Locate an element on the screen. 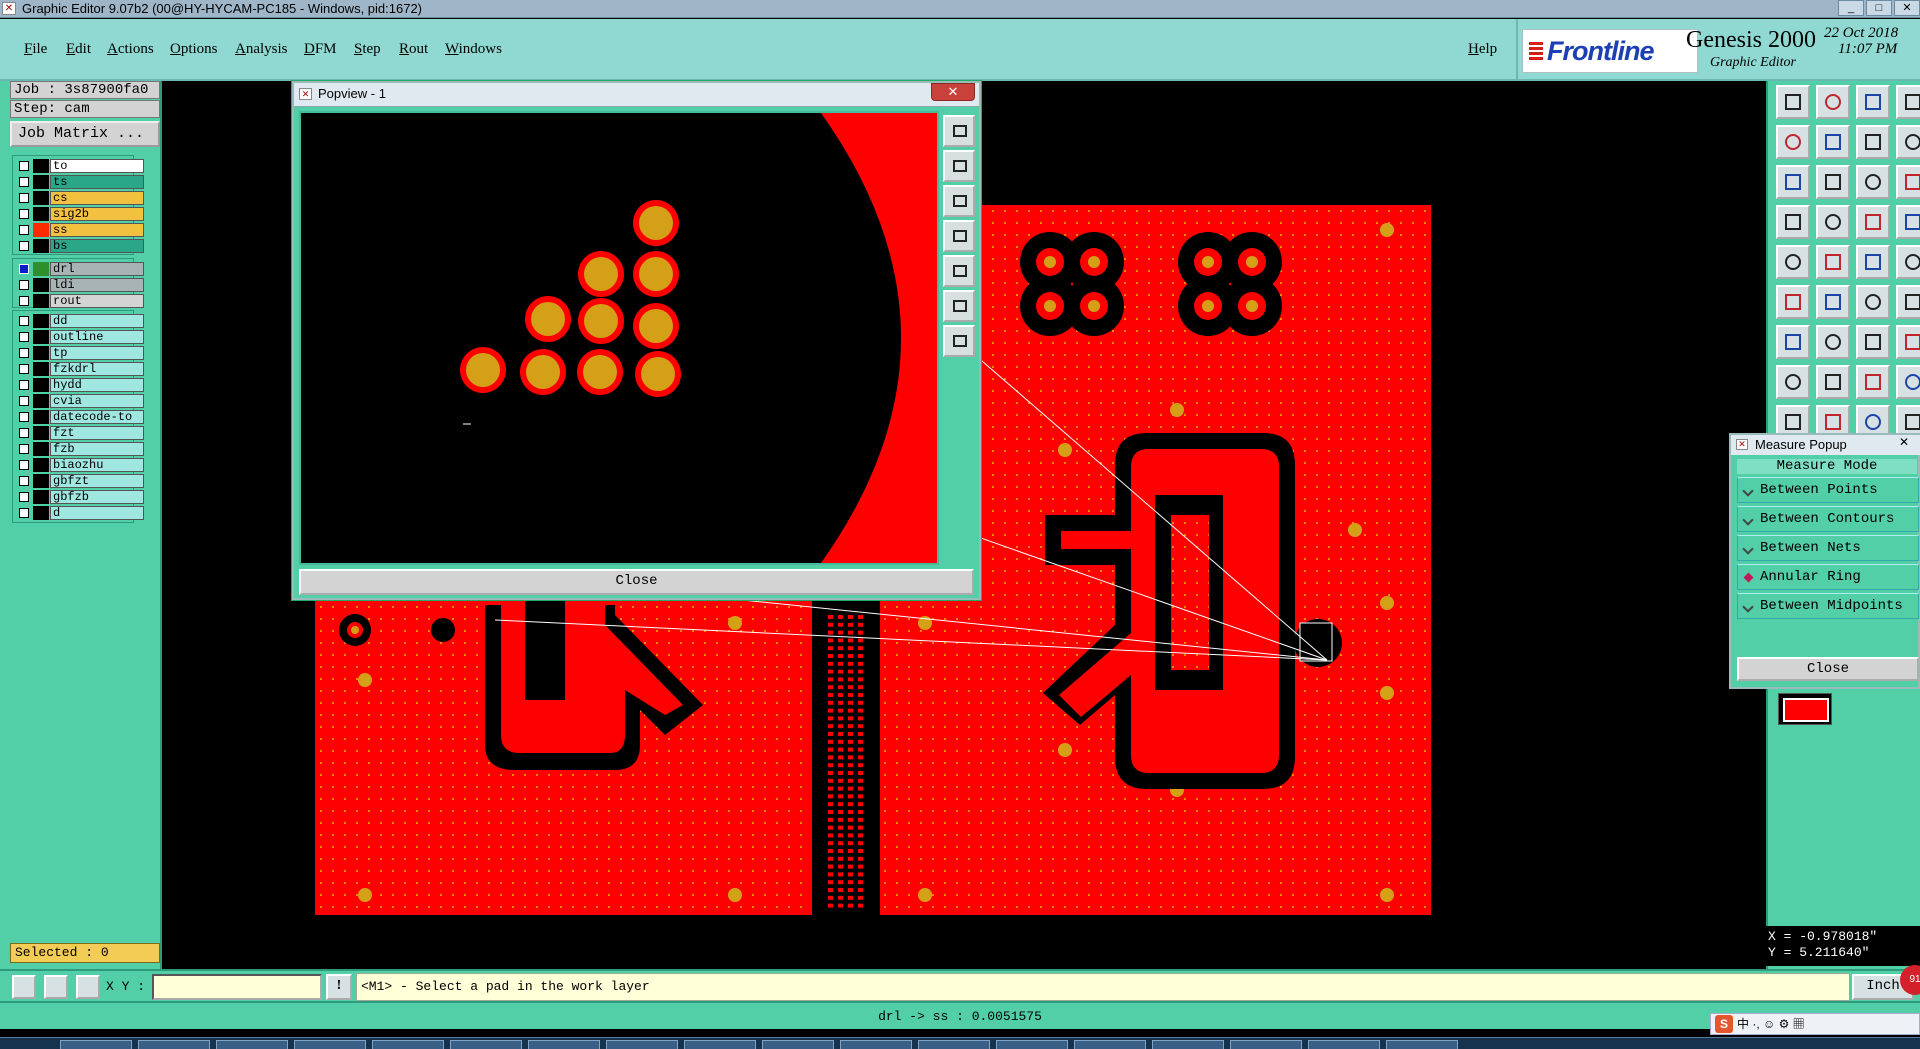 The height and width of the screenshot is (1049, 1920). layer-name: rout is located at coordinates (97, 301).